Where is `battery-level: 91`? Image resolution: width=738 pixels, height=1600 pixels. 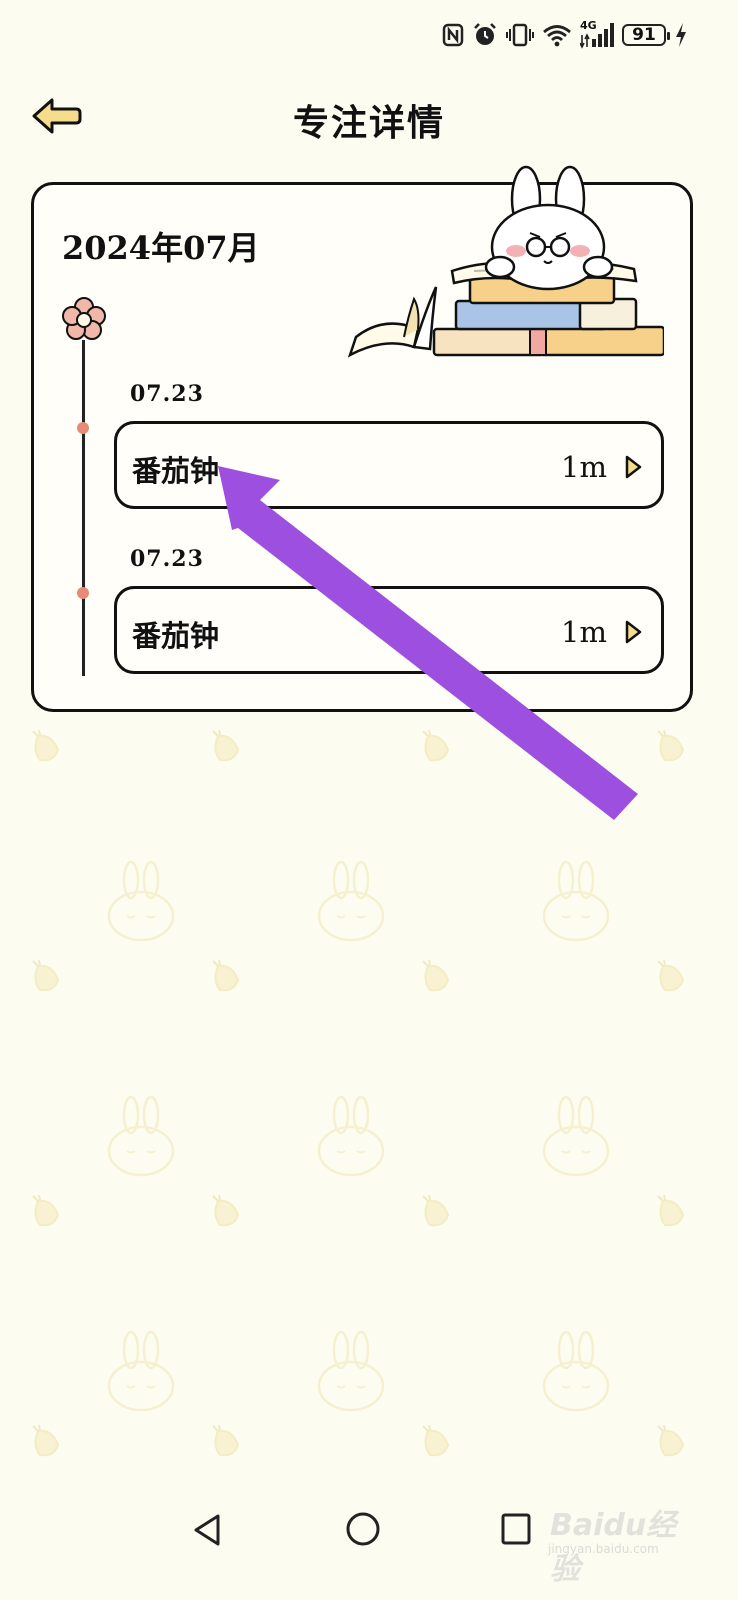 battery-level: 91 is located at coordinates (644, 34).